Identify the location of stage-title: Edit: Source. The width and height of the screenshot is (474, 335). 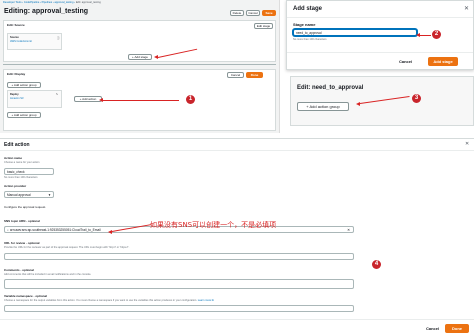
(16, 25).